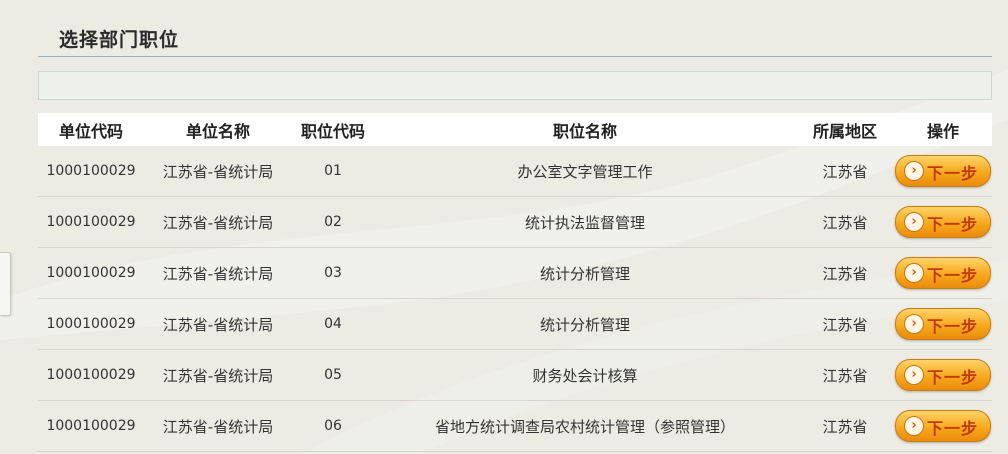 The height and width of the screenshot is (454, 1008). I want to click on table-row: 1000100029 江苏省-省统计局 01 办公室文字管理工作 江苏省 › 下一步, so click(515, 171).